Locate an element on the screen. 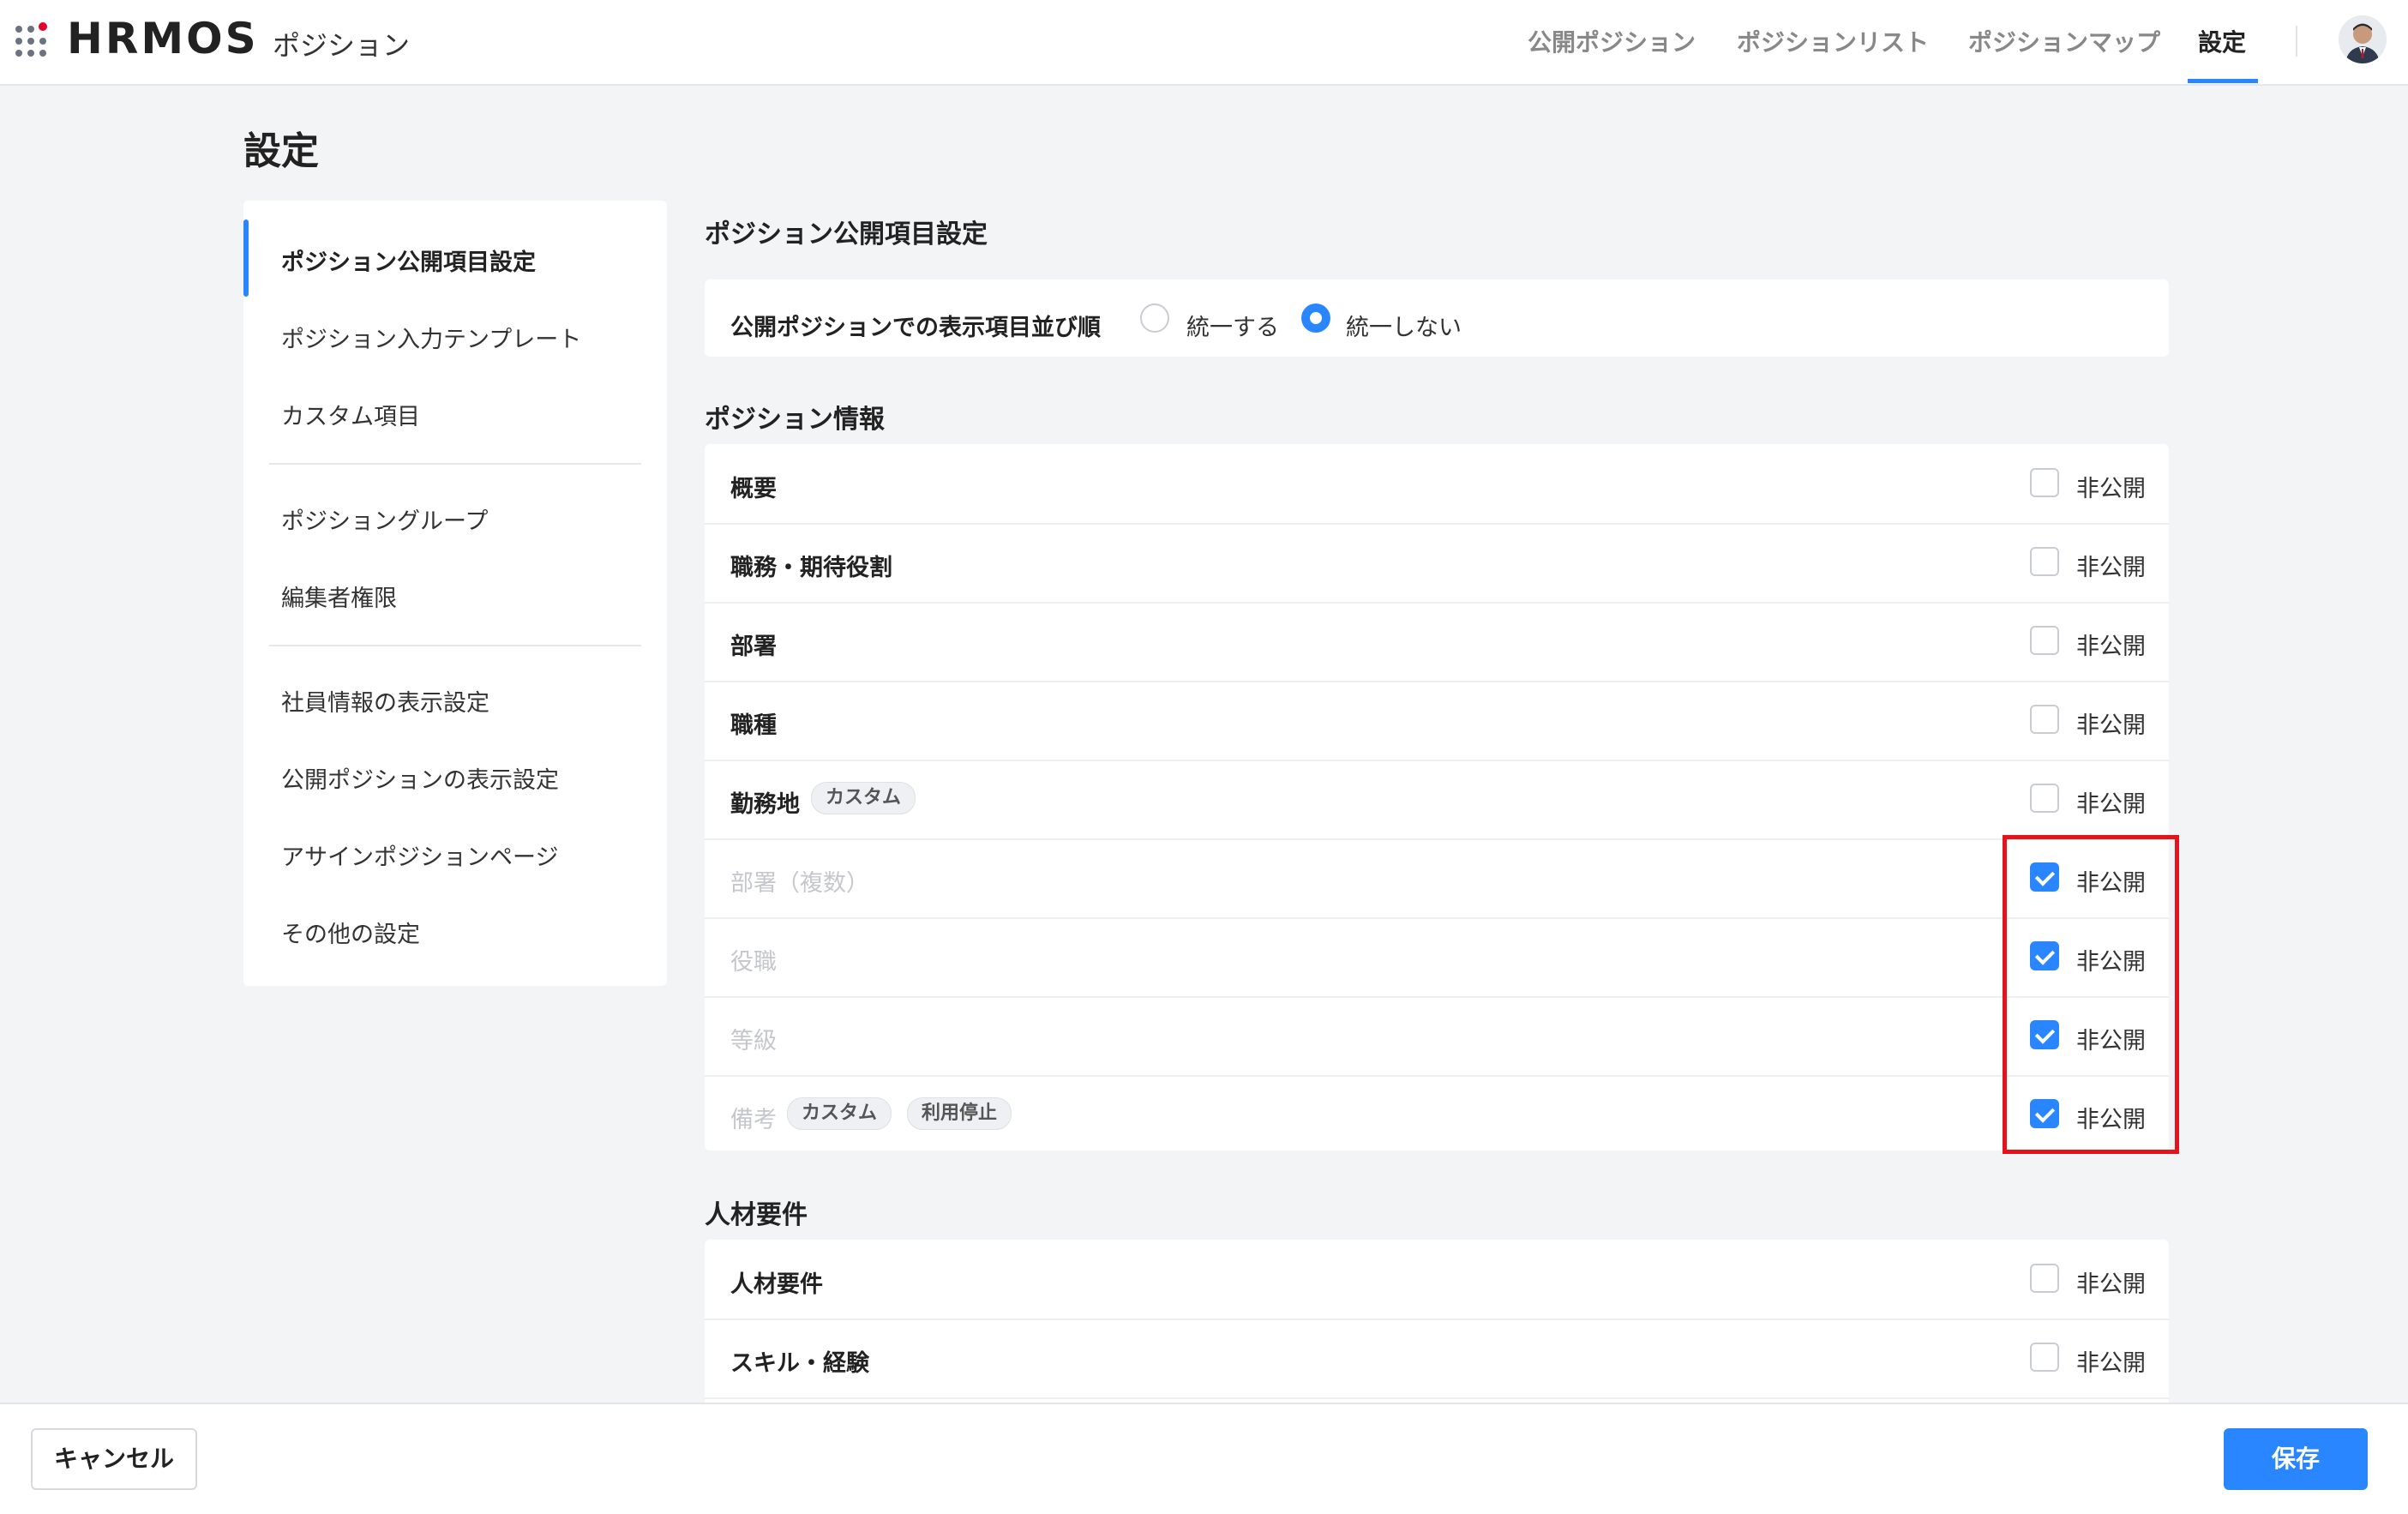 Image resolution: width=2408 pixels, height=1514 pixels. nav-divider is located at coordinates (2297, 41).